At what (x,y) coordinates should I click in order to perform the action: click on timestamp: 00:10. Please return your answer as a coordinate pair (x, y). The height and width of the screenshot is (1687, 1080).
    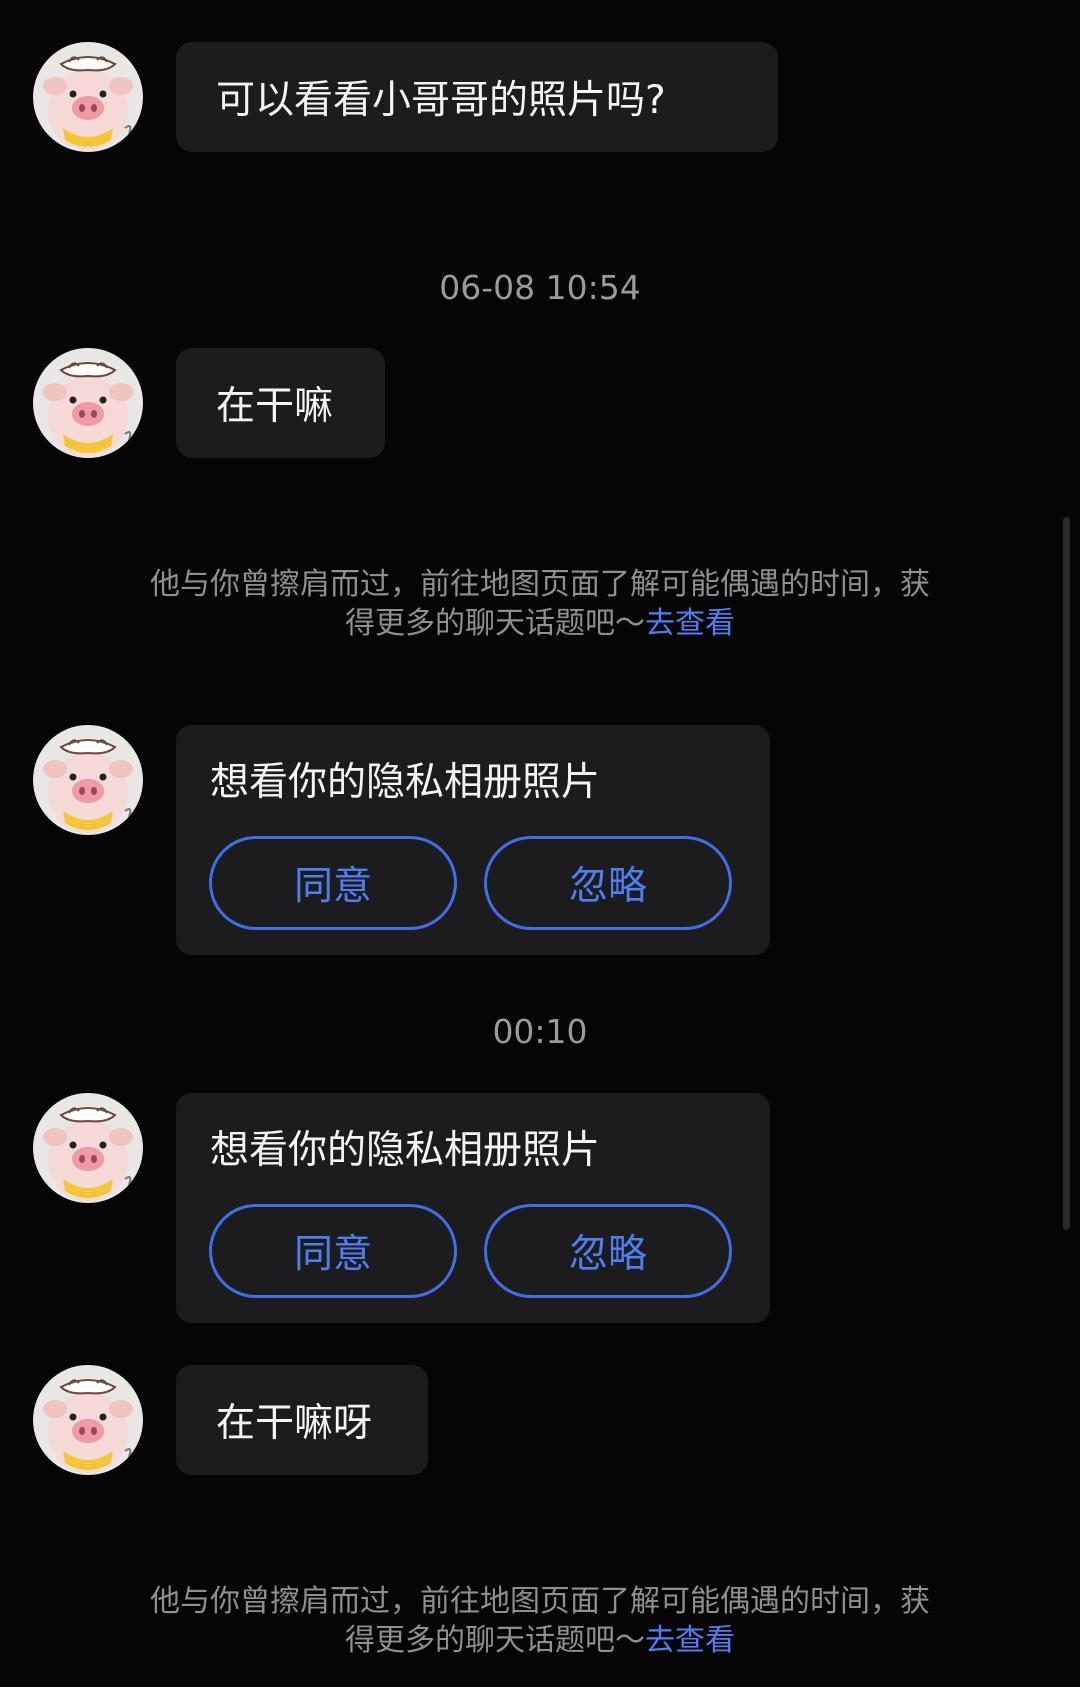
    Looking at the image, I should click on (540, 1031).